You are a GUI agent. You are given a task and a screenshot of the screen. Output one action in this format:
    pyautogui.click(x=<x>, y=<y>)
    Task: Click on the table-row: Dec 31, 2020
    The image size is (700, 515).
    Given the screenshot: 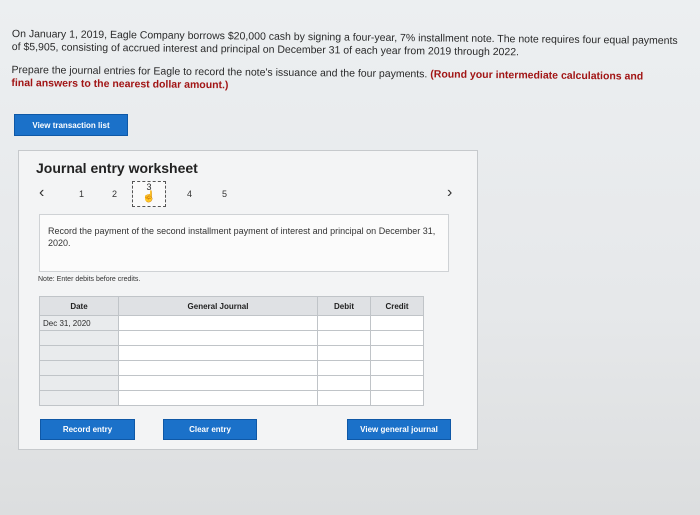 What is the action you would take?
    pyautogui.click(x=231, y=323)
    